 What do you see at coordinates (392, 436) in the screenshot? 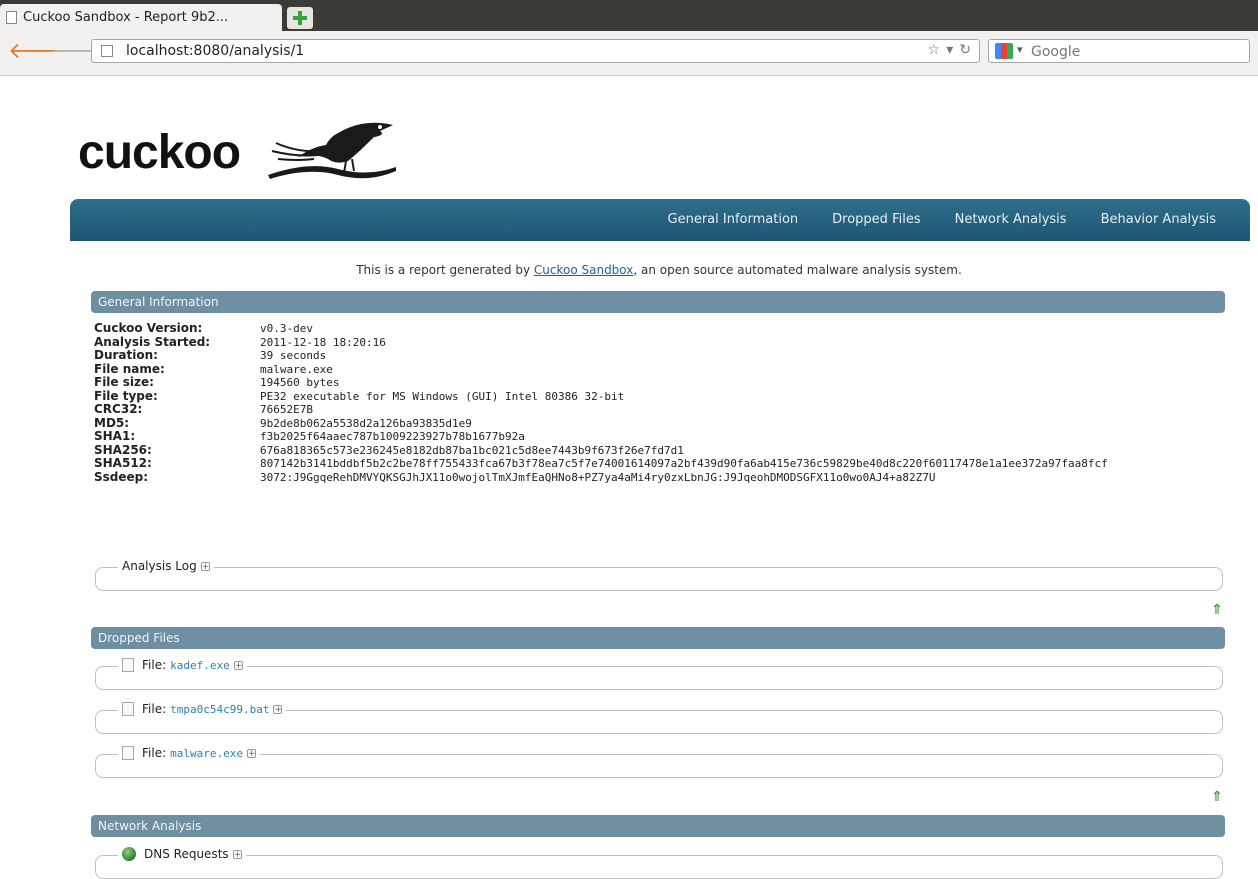
I see `info-value: f3b2025f64aaec787b1009223927b78b1677b92a` at bounding box center [392, 436].